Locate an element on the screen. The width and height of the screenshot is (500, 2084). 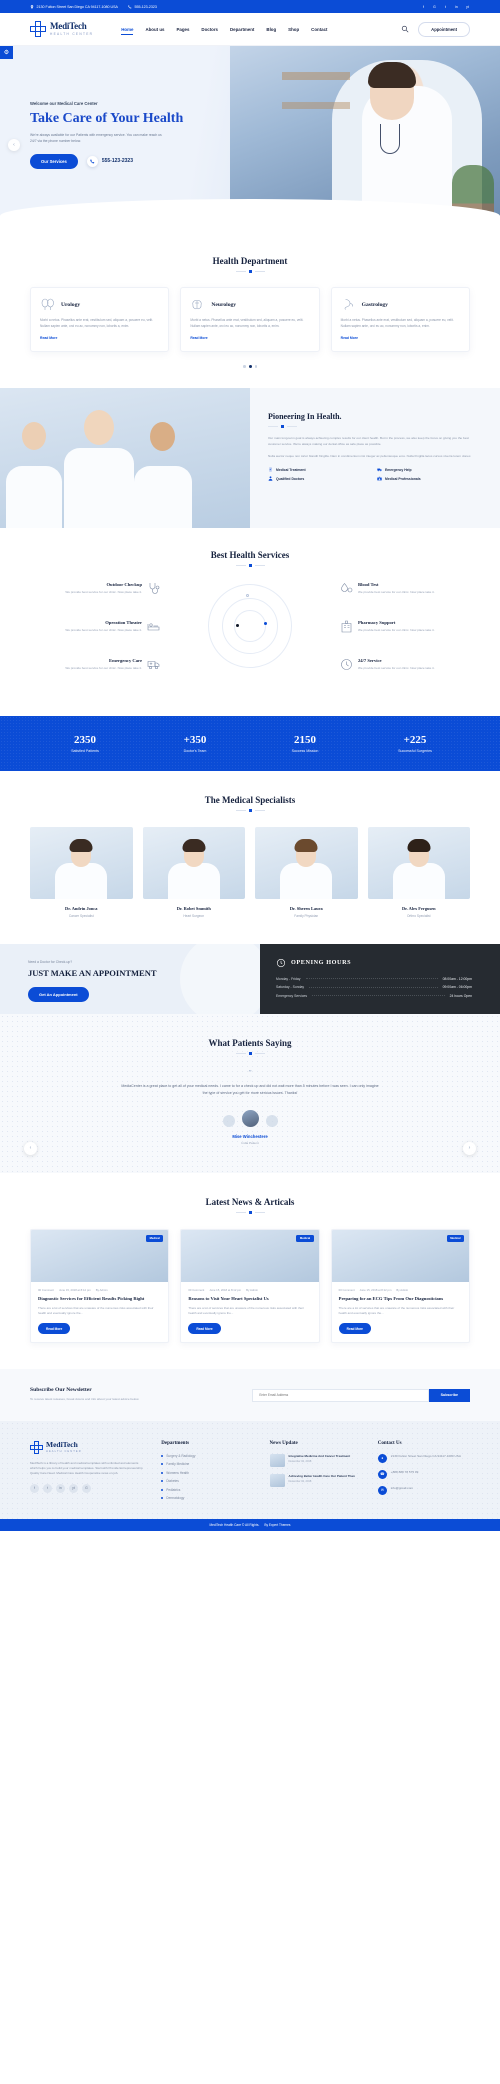
footer-social-links: f t in yt G is located at coordinates (87, 1488).